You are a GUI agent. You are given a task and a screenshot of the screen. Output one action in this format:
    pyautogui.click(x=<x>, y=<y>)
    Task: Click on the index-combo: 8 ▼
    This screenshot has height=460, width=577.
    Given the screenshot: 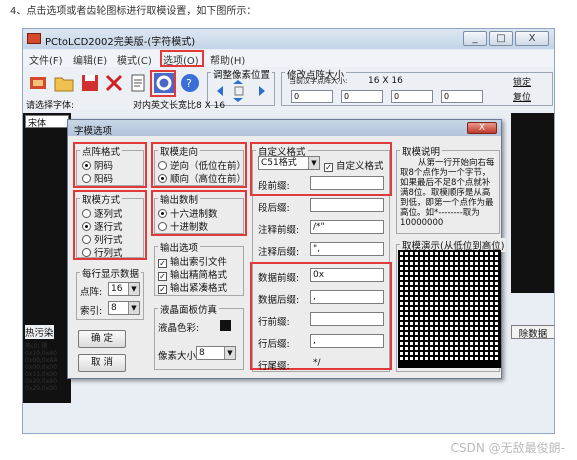 What is the action you would take?
    pyautogui.click(x=124, y=308)
    